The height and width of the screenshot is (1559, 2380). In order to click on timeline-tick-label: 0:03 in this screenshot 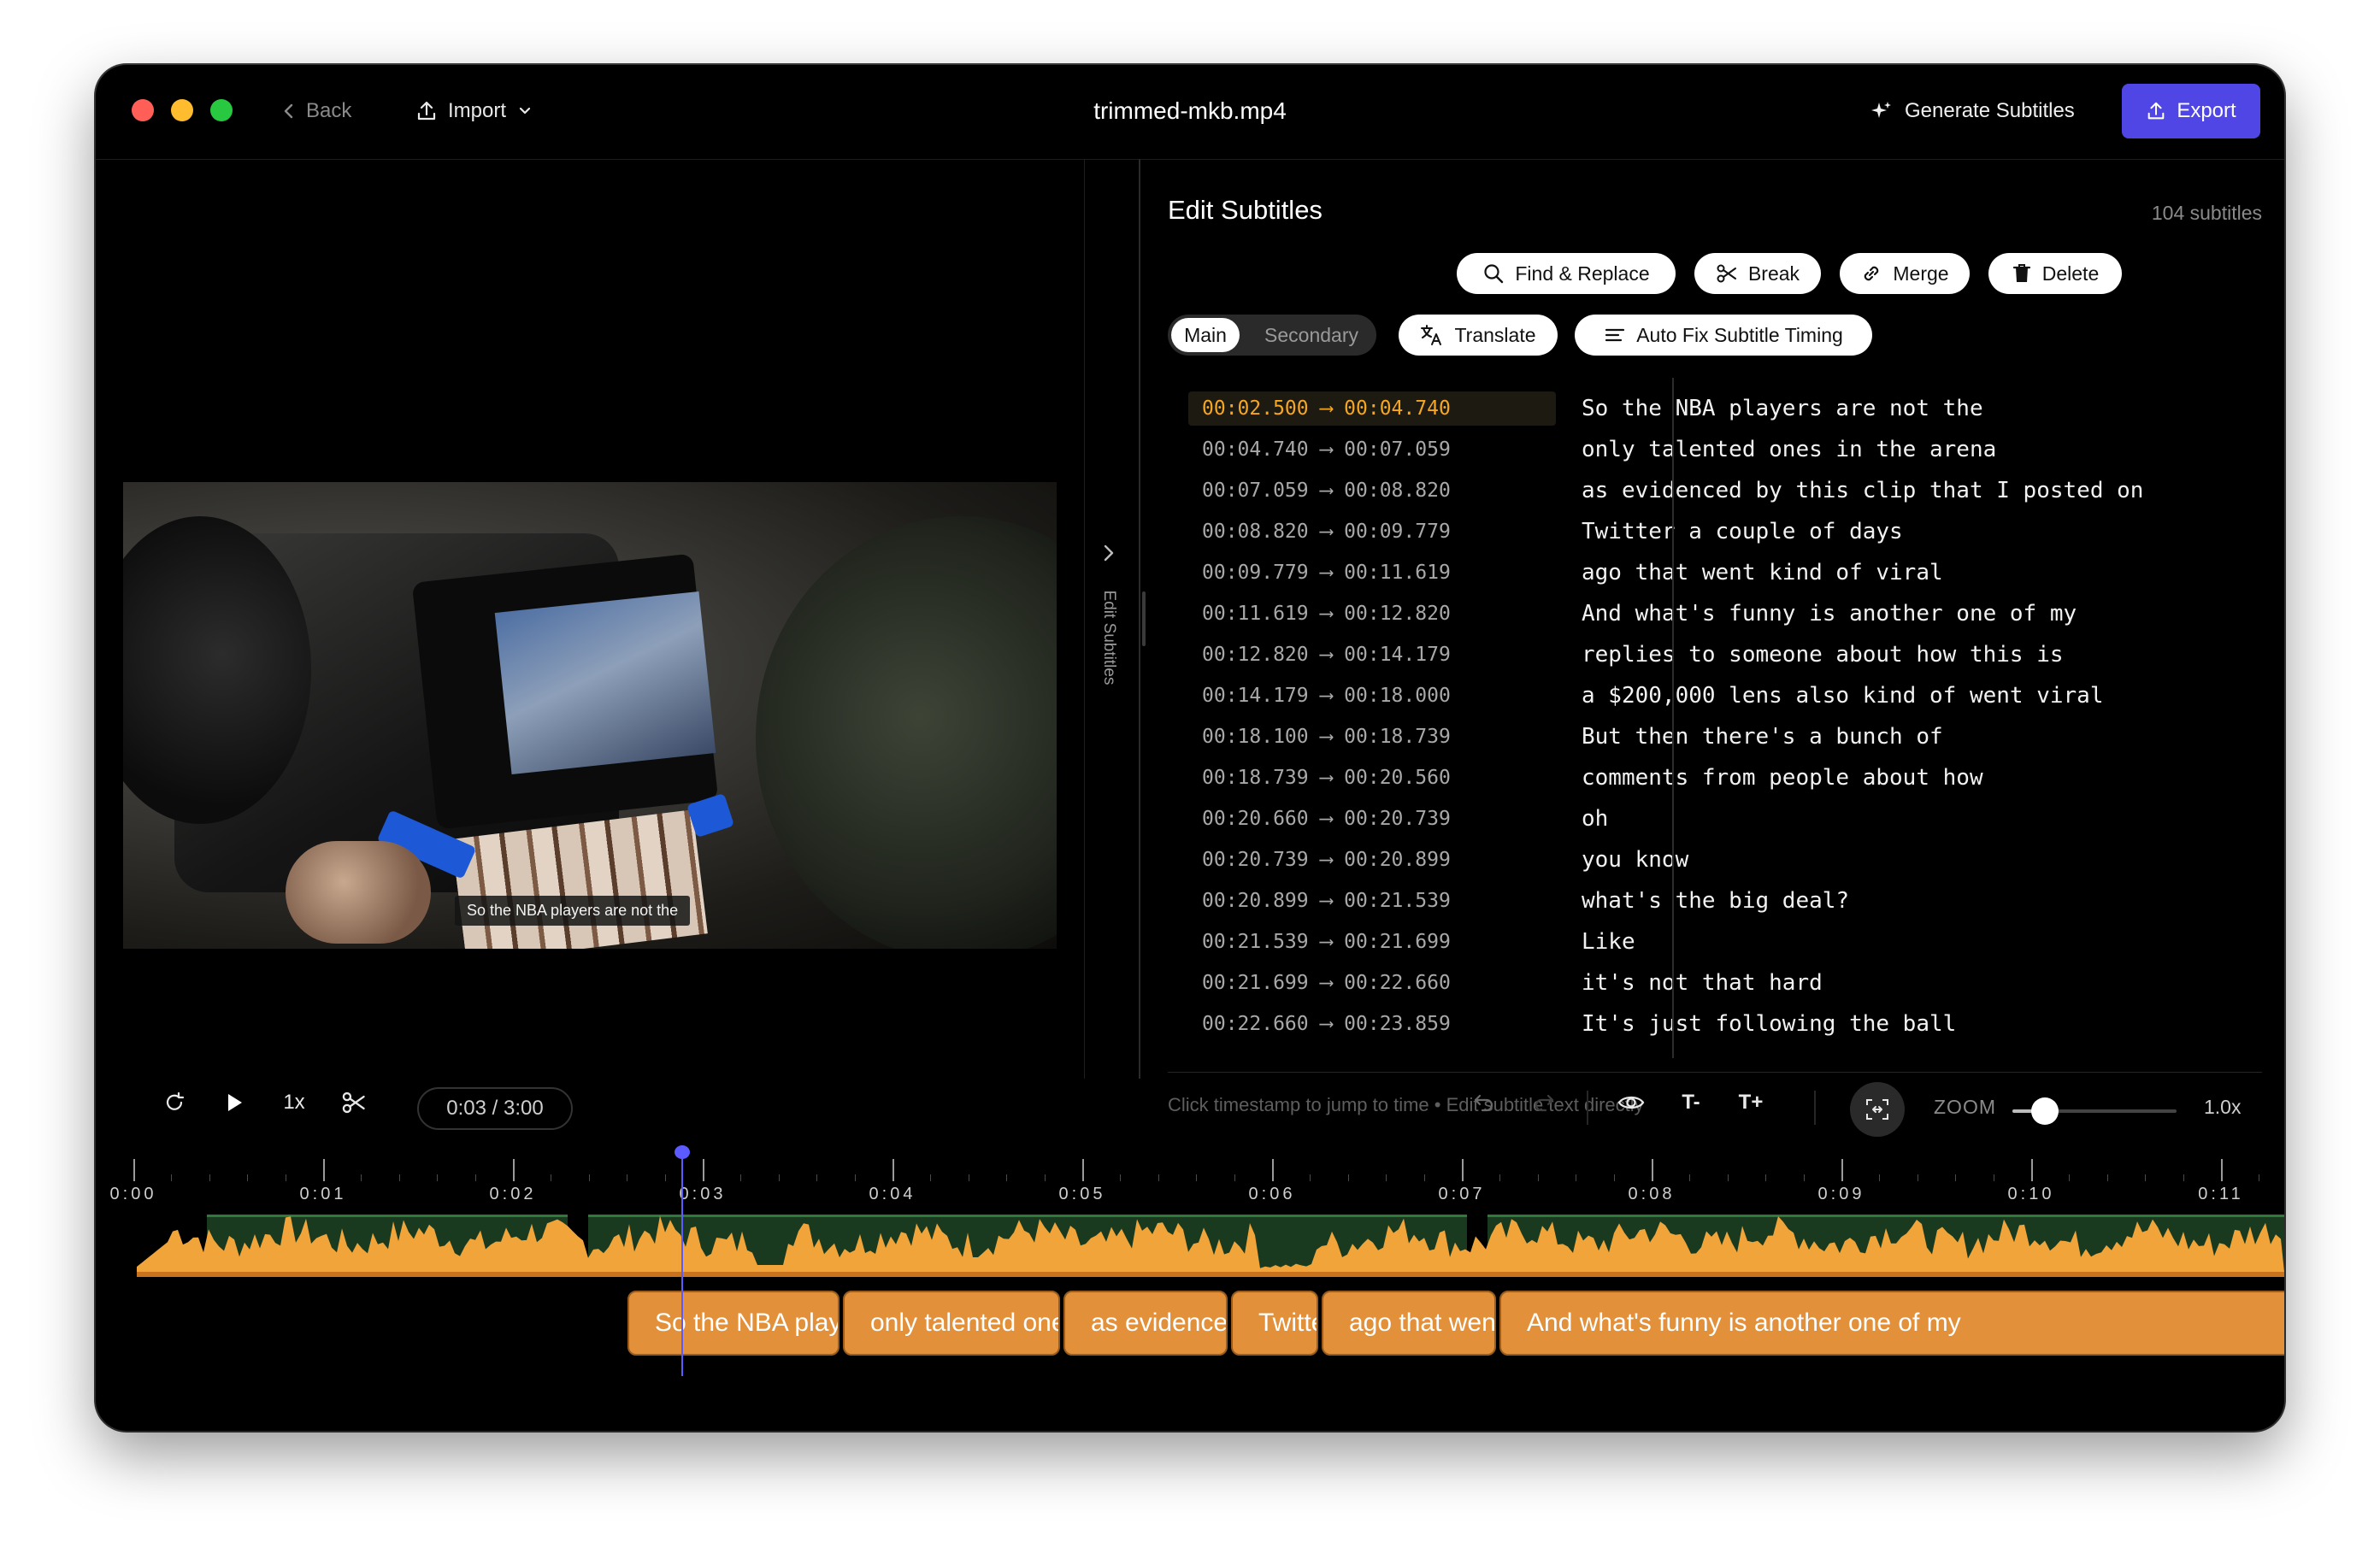, I will do `click(703, 1194)`.